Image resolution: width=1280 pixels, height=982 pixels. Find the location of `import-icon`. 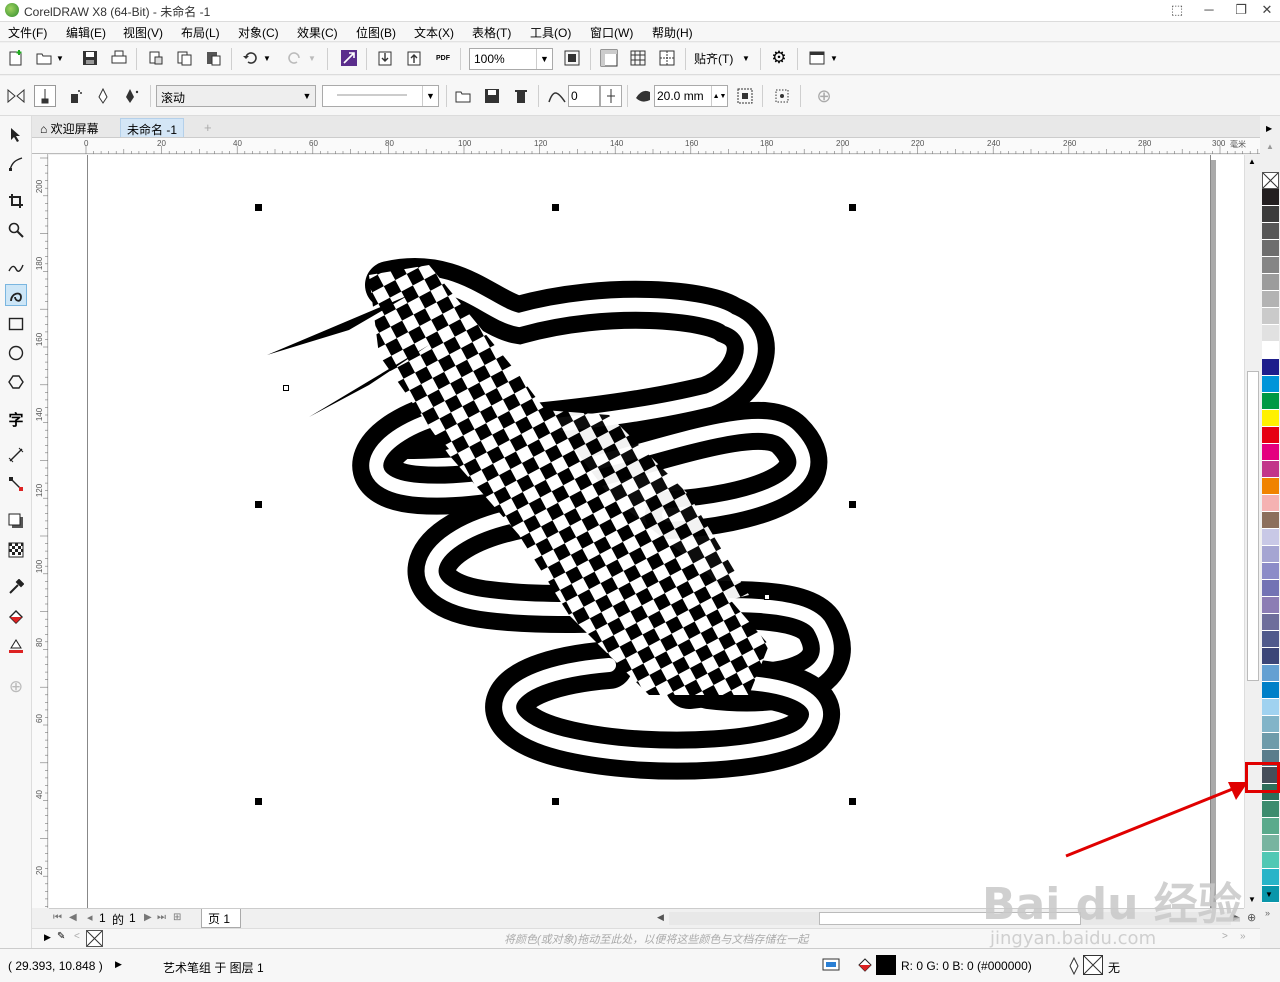

import-icon is located at coordinates (385, 58).